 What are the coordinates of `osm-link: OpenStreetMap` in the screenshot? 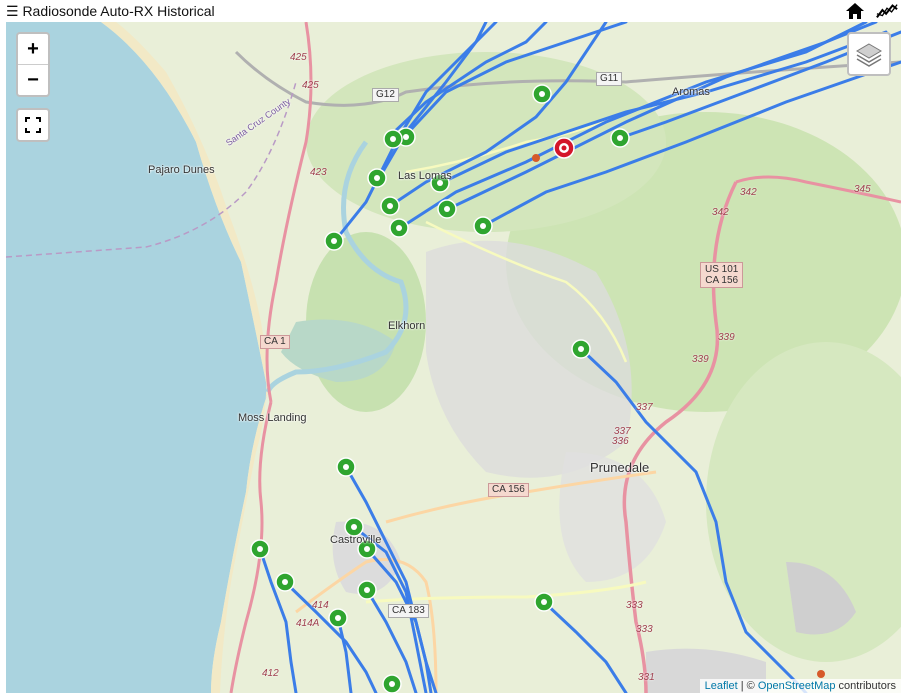 It's located at (797, 686).